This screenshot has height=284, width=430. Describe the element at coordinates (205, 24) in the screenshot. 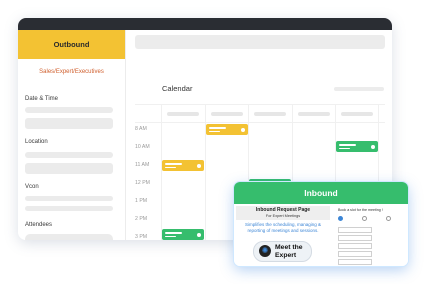

I see `window-titlebar` at that location.